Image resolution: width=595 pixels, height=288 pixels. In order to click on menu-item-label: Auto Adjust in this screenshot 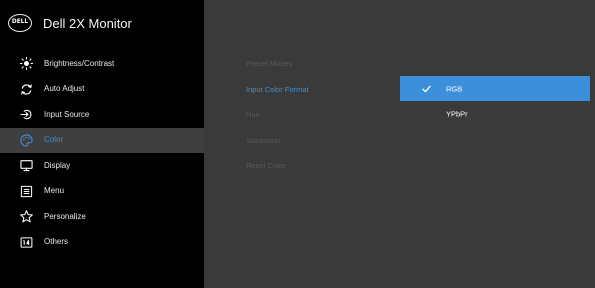, I will do `click(64, 89)`.